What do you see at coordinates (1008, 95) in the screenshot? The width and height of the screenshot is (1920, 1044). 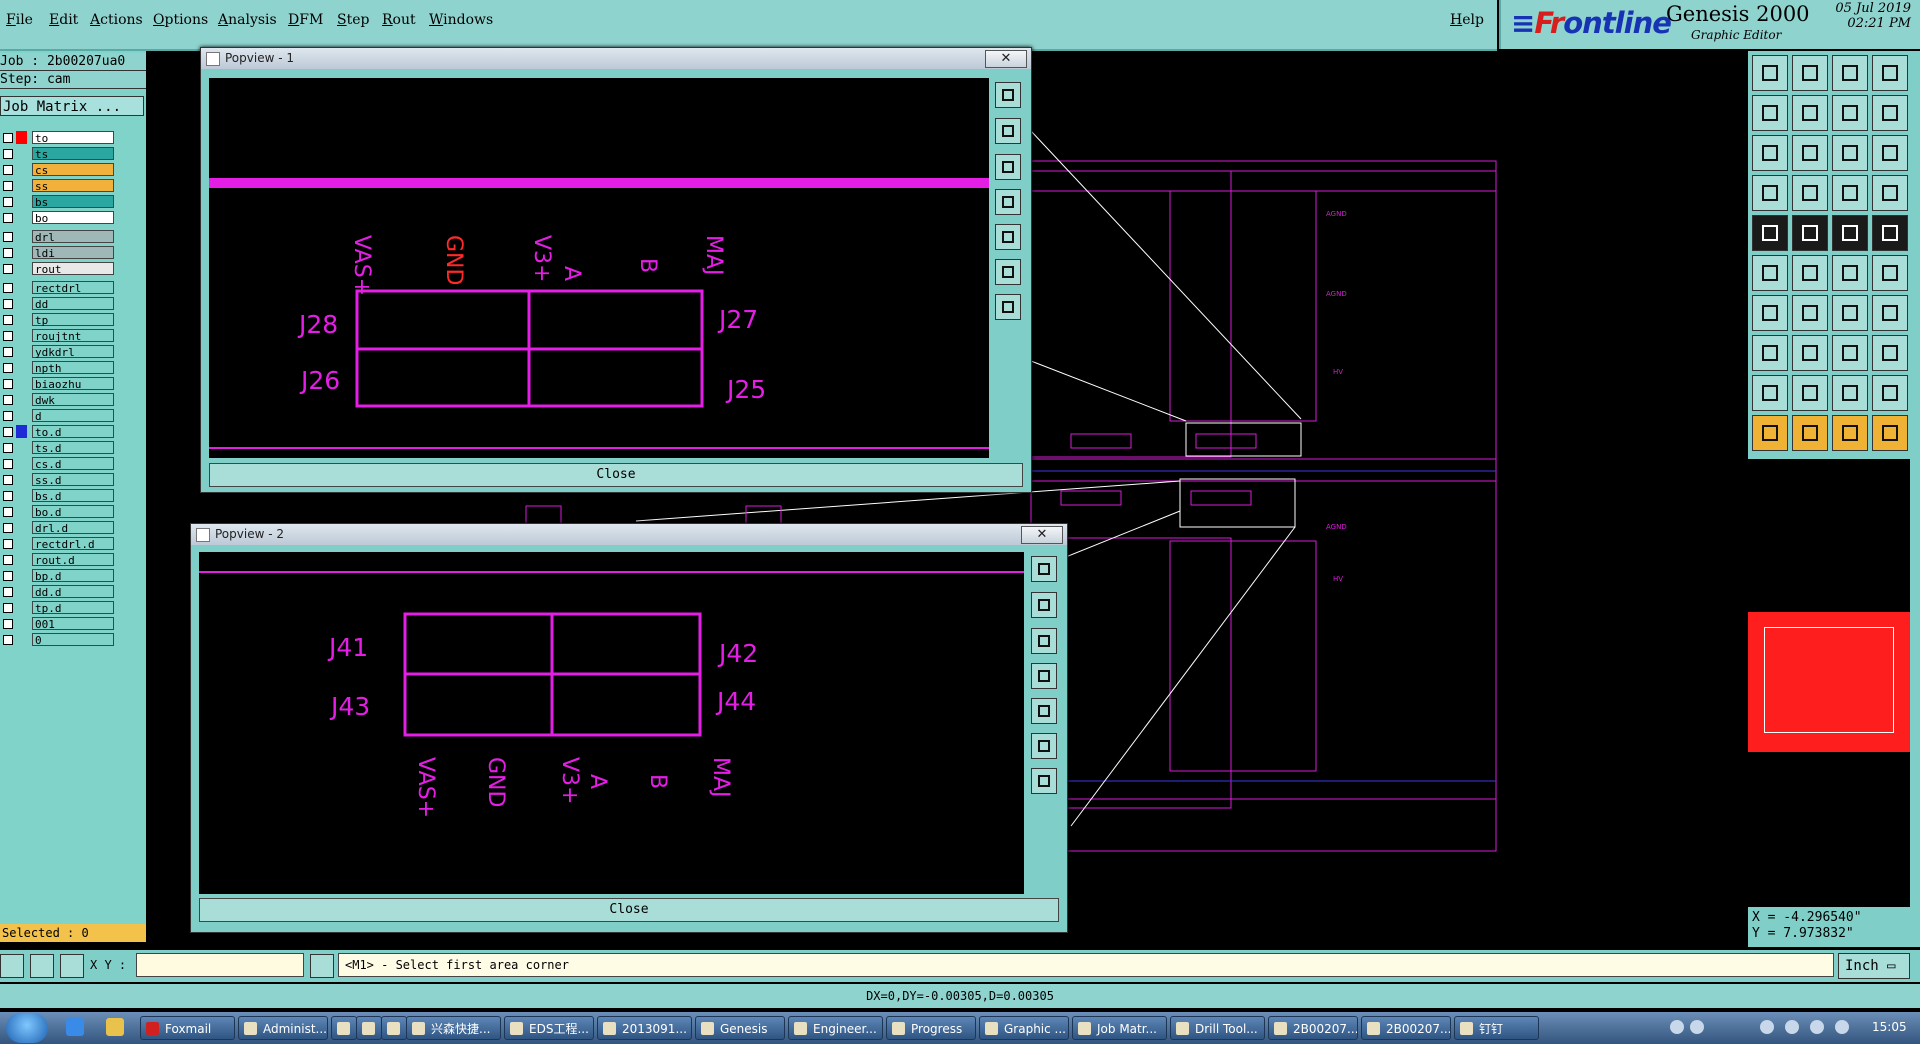 I see `zoom-icon` at bounding box center [1008, 95].